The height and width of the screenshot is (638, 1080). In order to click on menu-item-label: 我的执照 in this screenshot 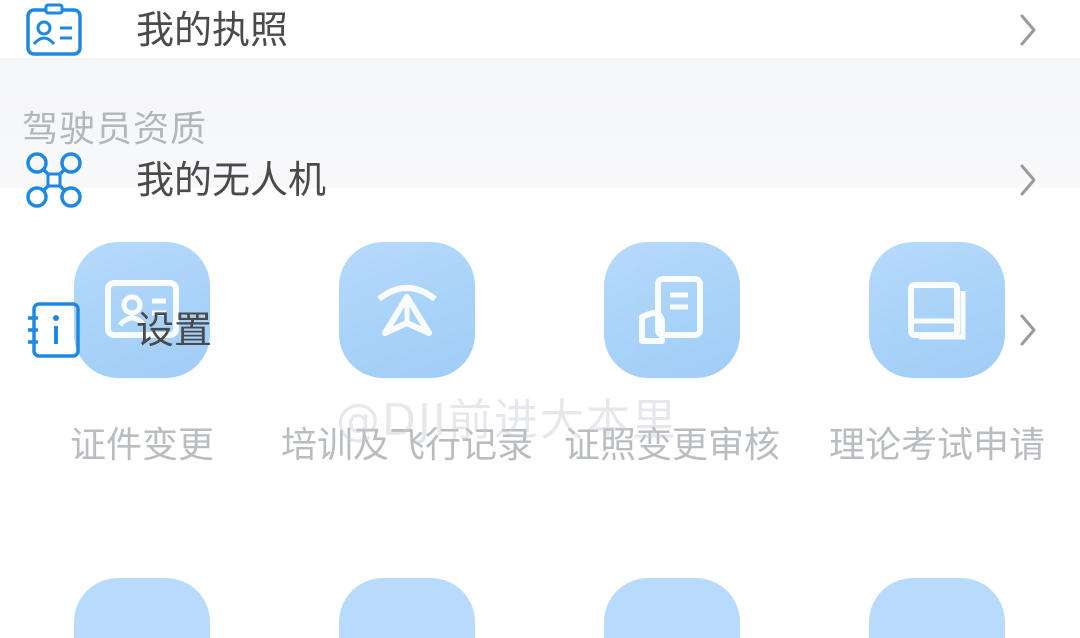, I will do `click(212, 30)`.